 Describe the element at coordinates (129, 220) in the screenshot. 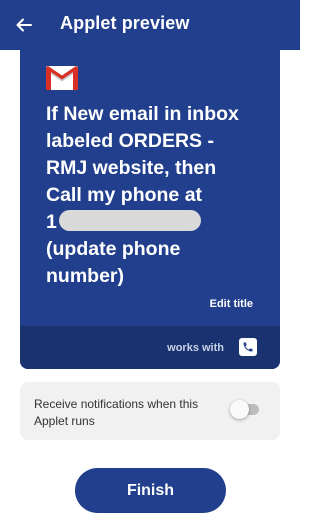

I see `redacted-phone-number` at that location.